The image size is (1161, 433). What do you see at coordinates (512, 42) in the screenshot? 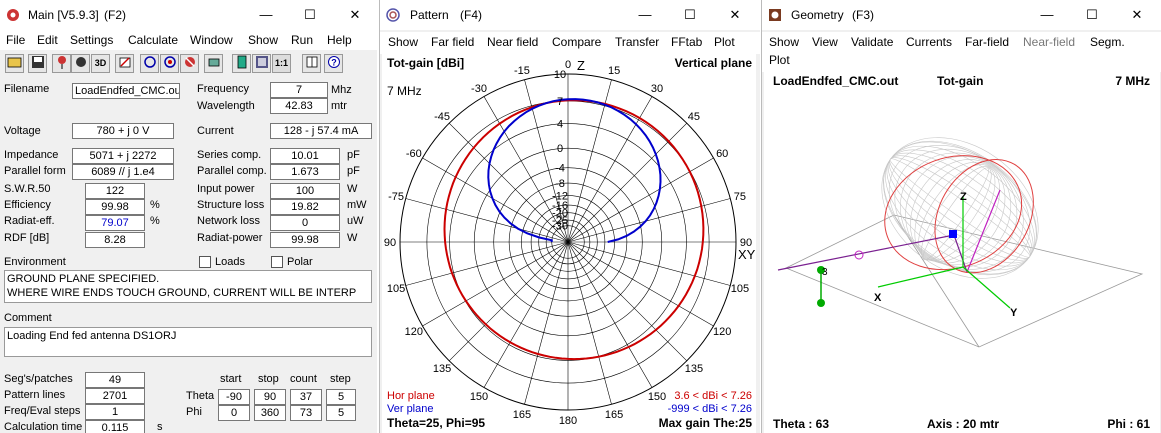
I see `pattern-menu-nearfield: Near field` at bounding box center [512, 42].